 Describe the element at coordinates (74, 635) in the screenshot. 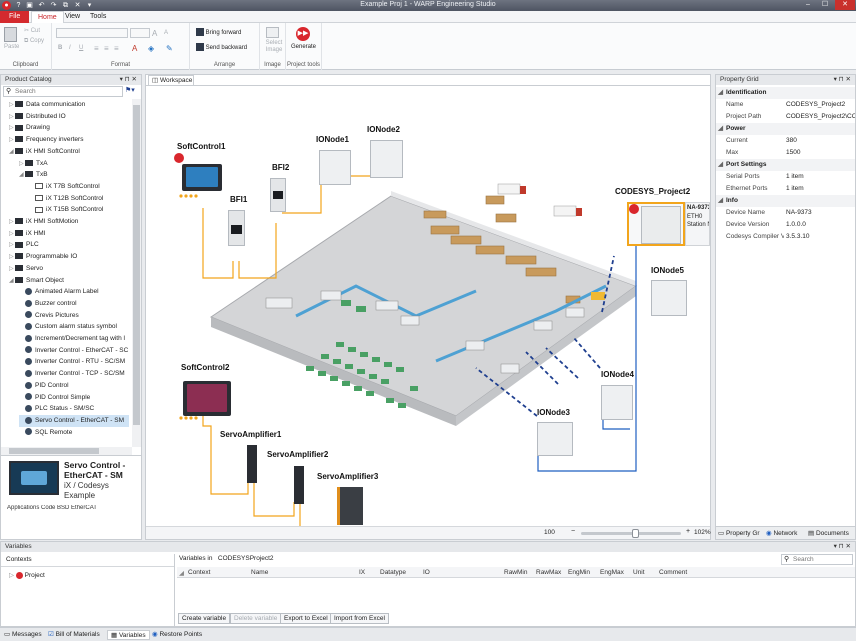

I see `tab-bill-of-materials: ☑ Bill of Materials` at that location.